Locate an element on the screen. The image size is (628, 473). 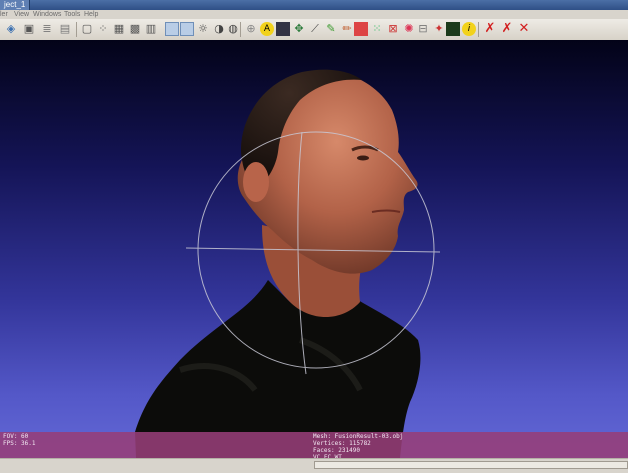
menu-tools: Tools is located at coordinates (72, 14).